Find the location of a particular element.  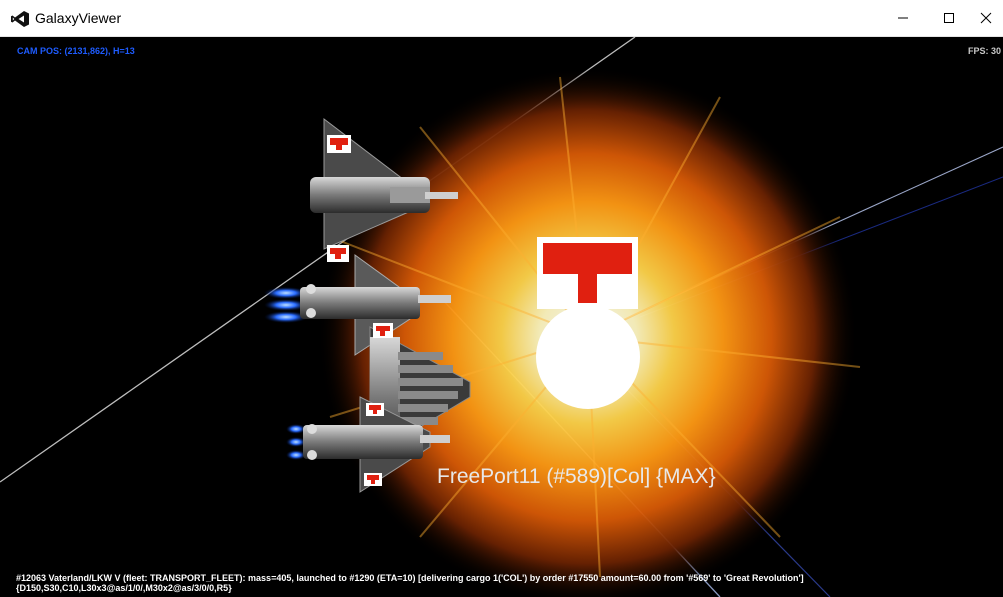

planet-body is located at coordinates (588, 357).